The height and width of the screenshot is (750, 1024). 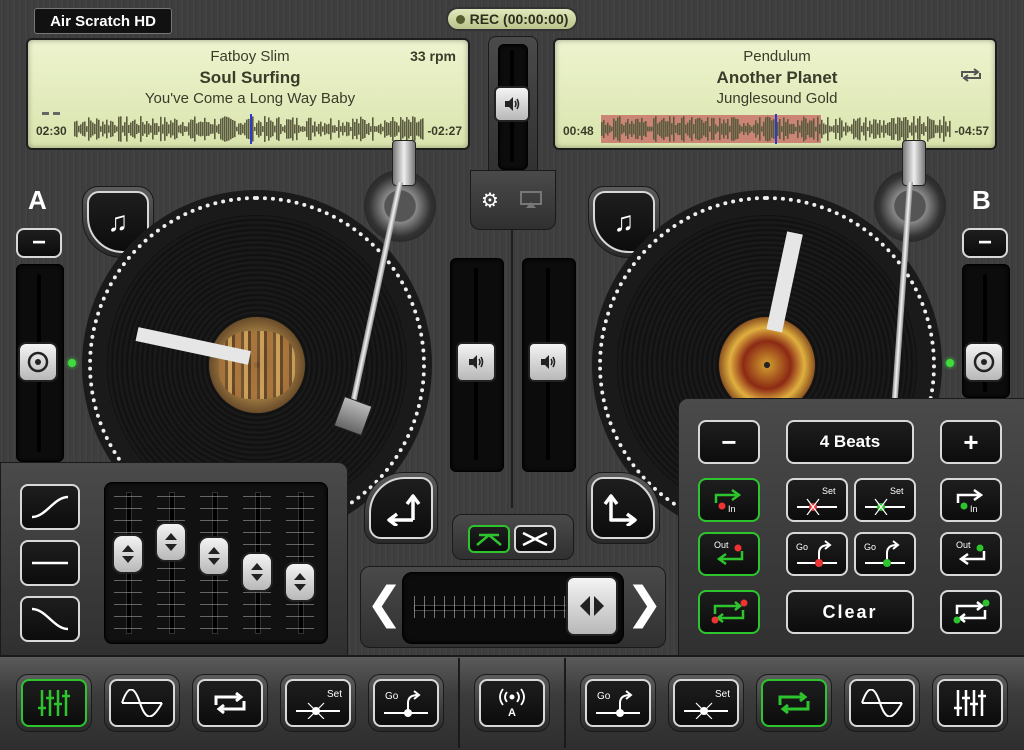 What do you see at coordinates (39, 243) in the screenshot?
I see `deck-a-pitch-minus-button: −` at bounding box center [39, 243].